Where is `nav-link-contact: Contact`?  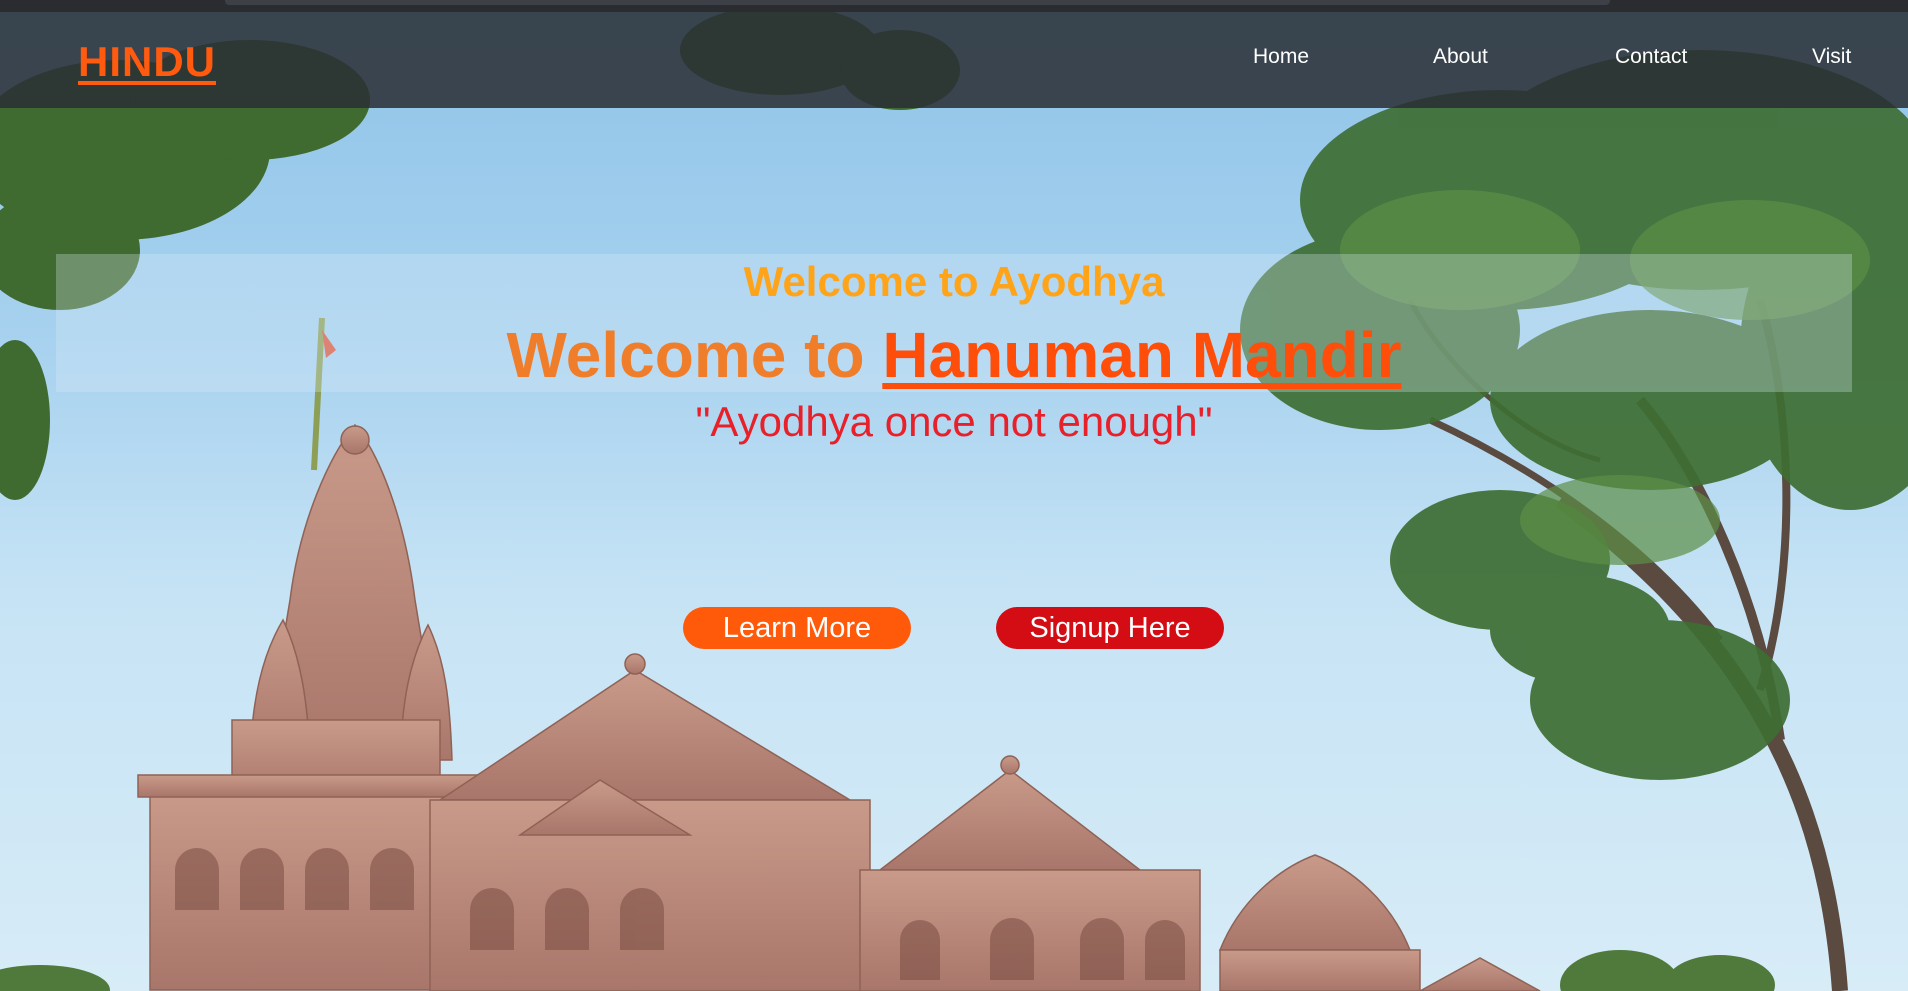 nav-link-contact: Contact is located at coordinates (1651, 57).